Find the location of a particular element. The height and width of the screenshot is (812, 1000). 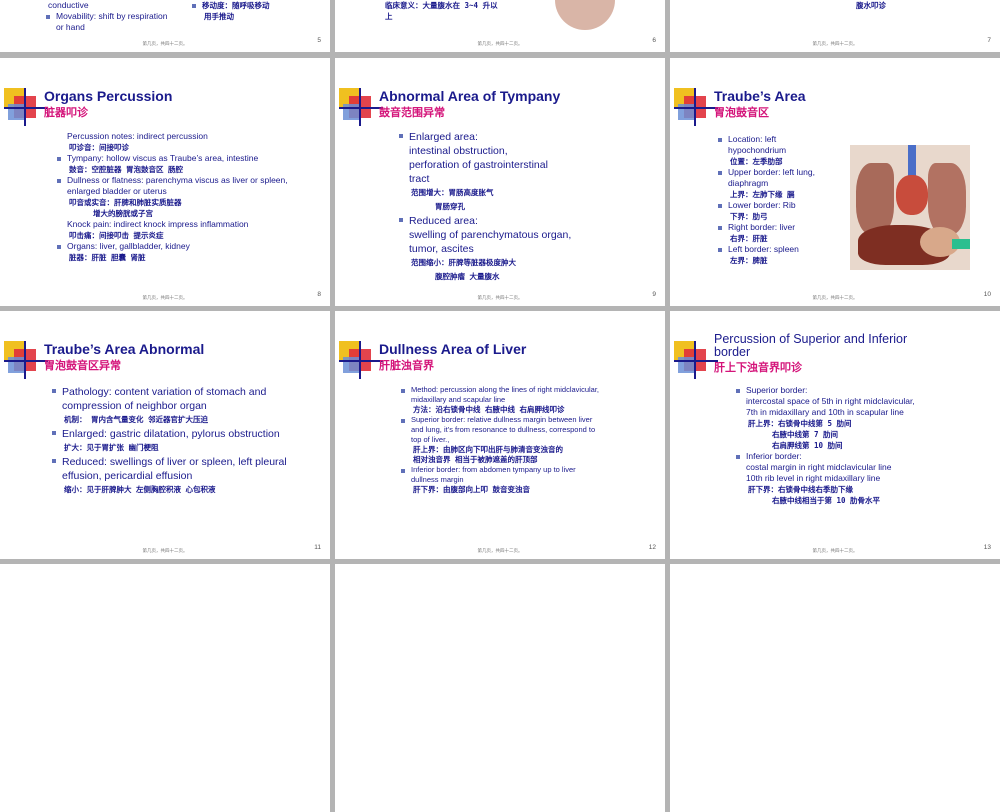

page-number: 7 is located at coordinates (989, 40).